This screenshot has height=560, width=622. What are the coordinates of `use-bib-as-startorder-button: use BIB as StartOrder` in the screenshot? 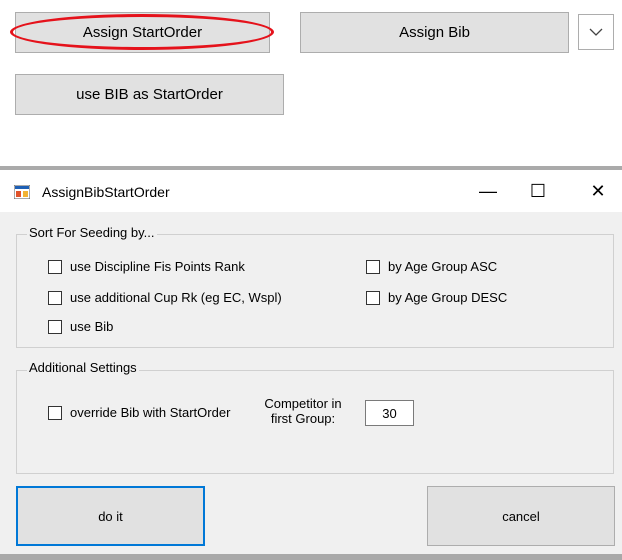 It's located at (149, 94).